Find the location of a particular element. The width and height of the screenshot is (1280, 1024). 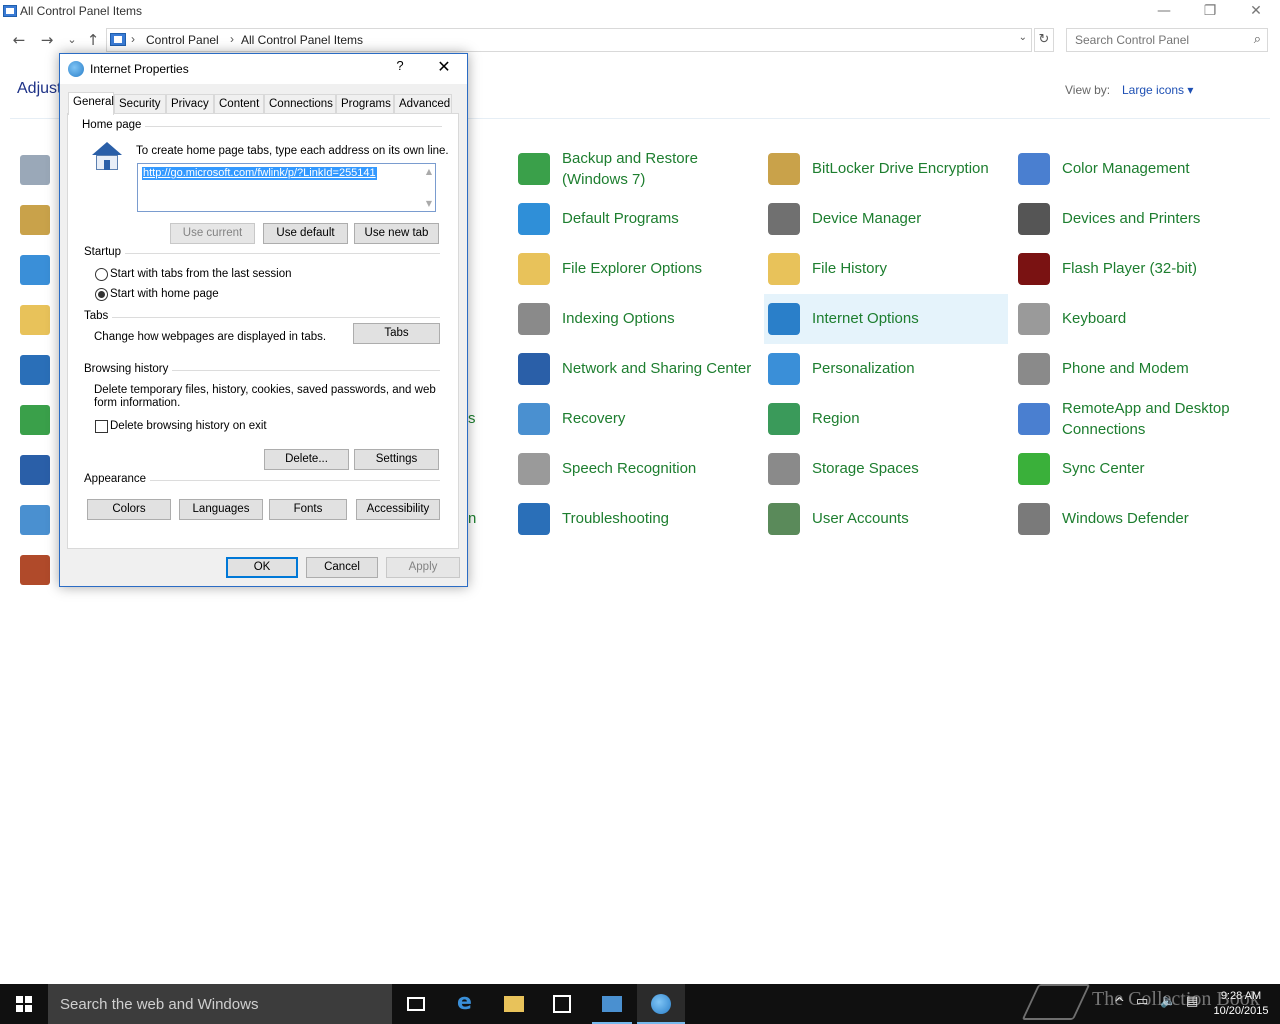

cp-item: Network and Sharing Center is located at coordinates (636, 369).